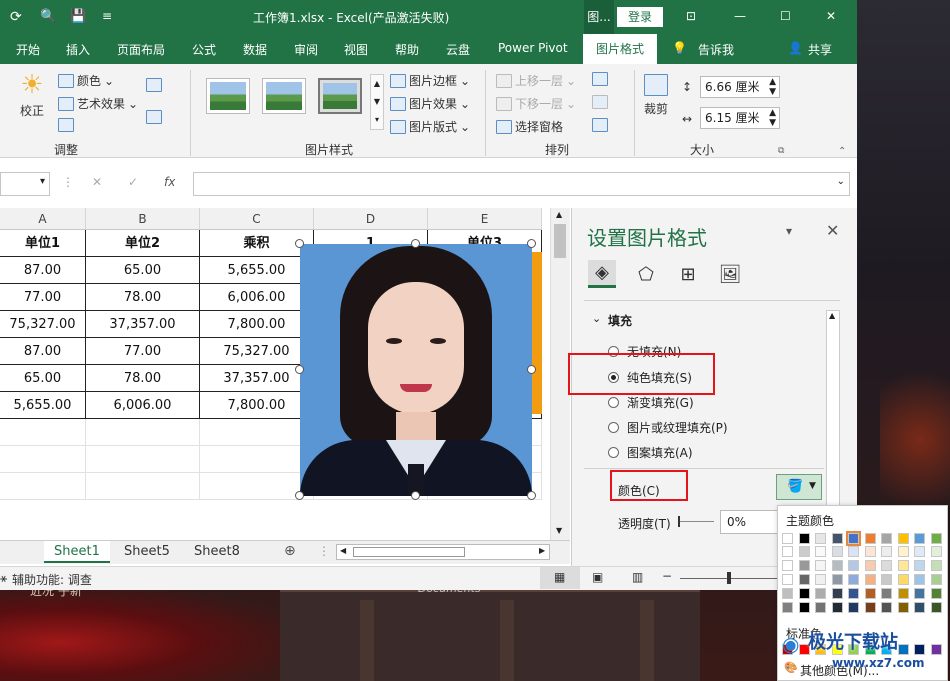 This screenshot has height=681, width=950. I want to click on cell: 87.00, so click(43, 351).